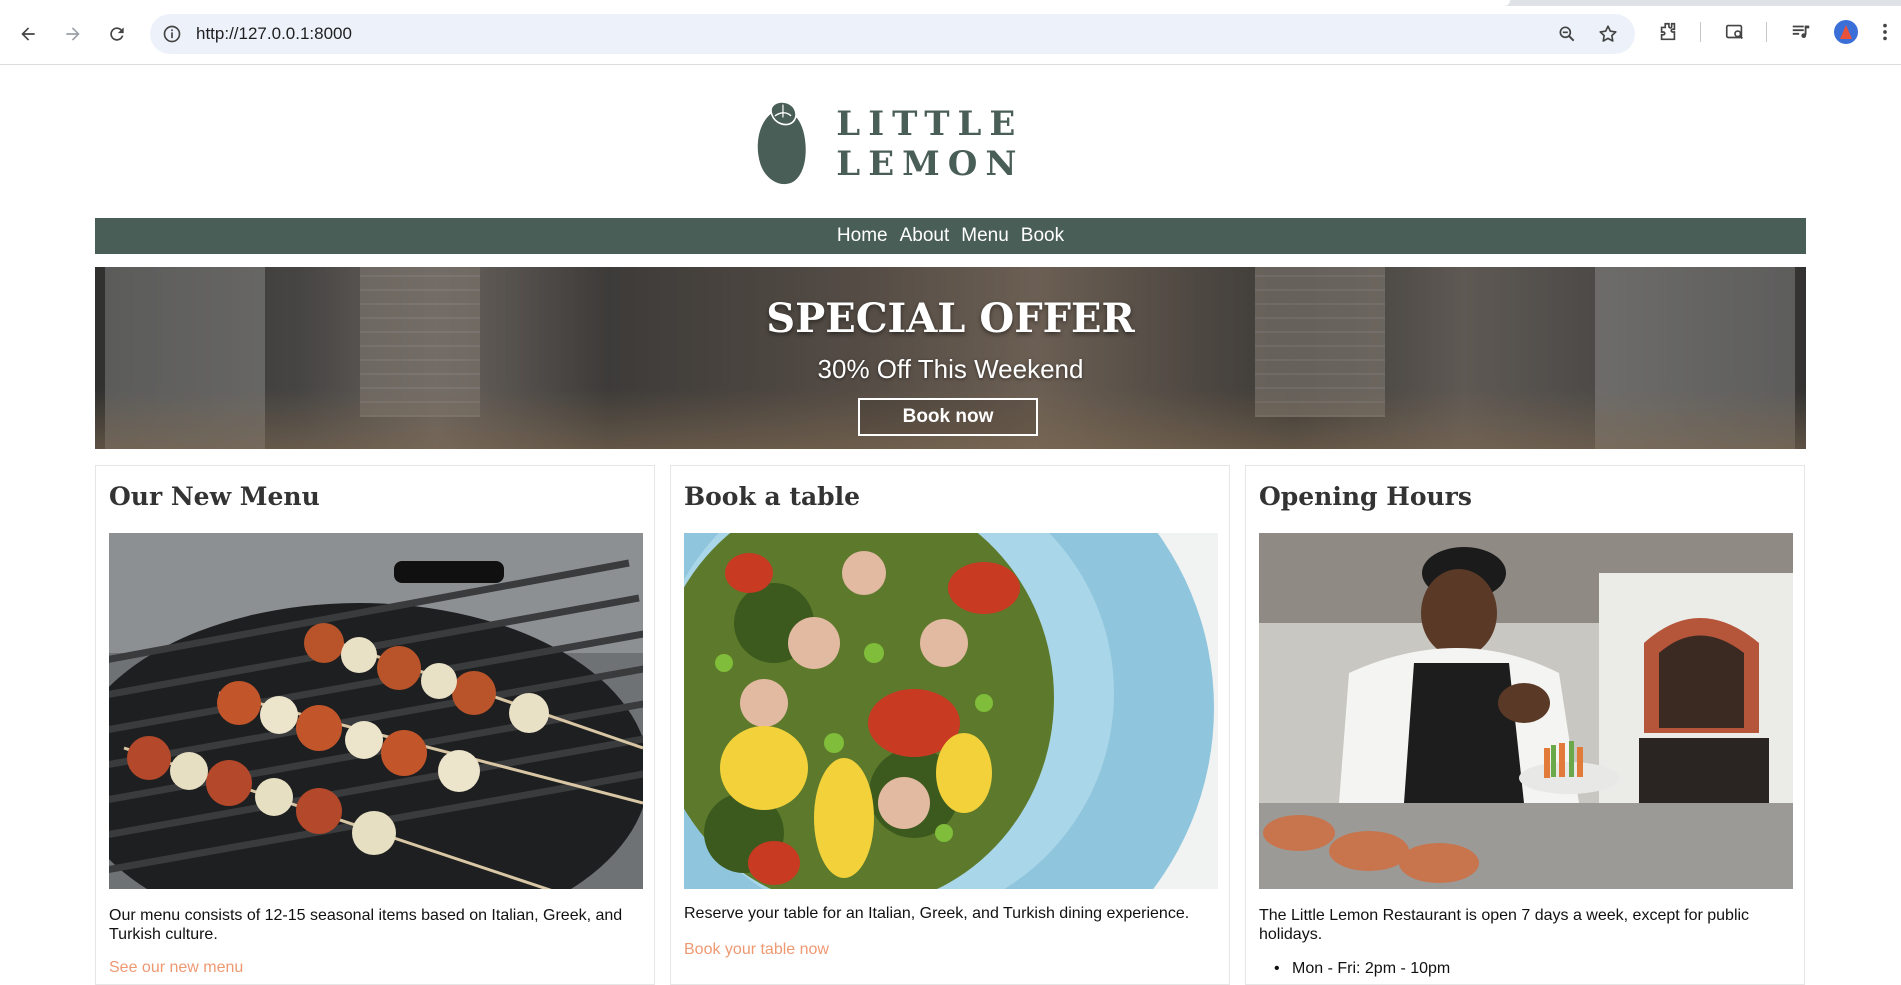 This screenshot has width=1901, height=985. I want to click on salad-plate-image, so click(951, 711).